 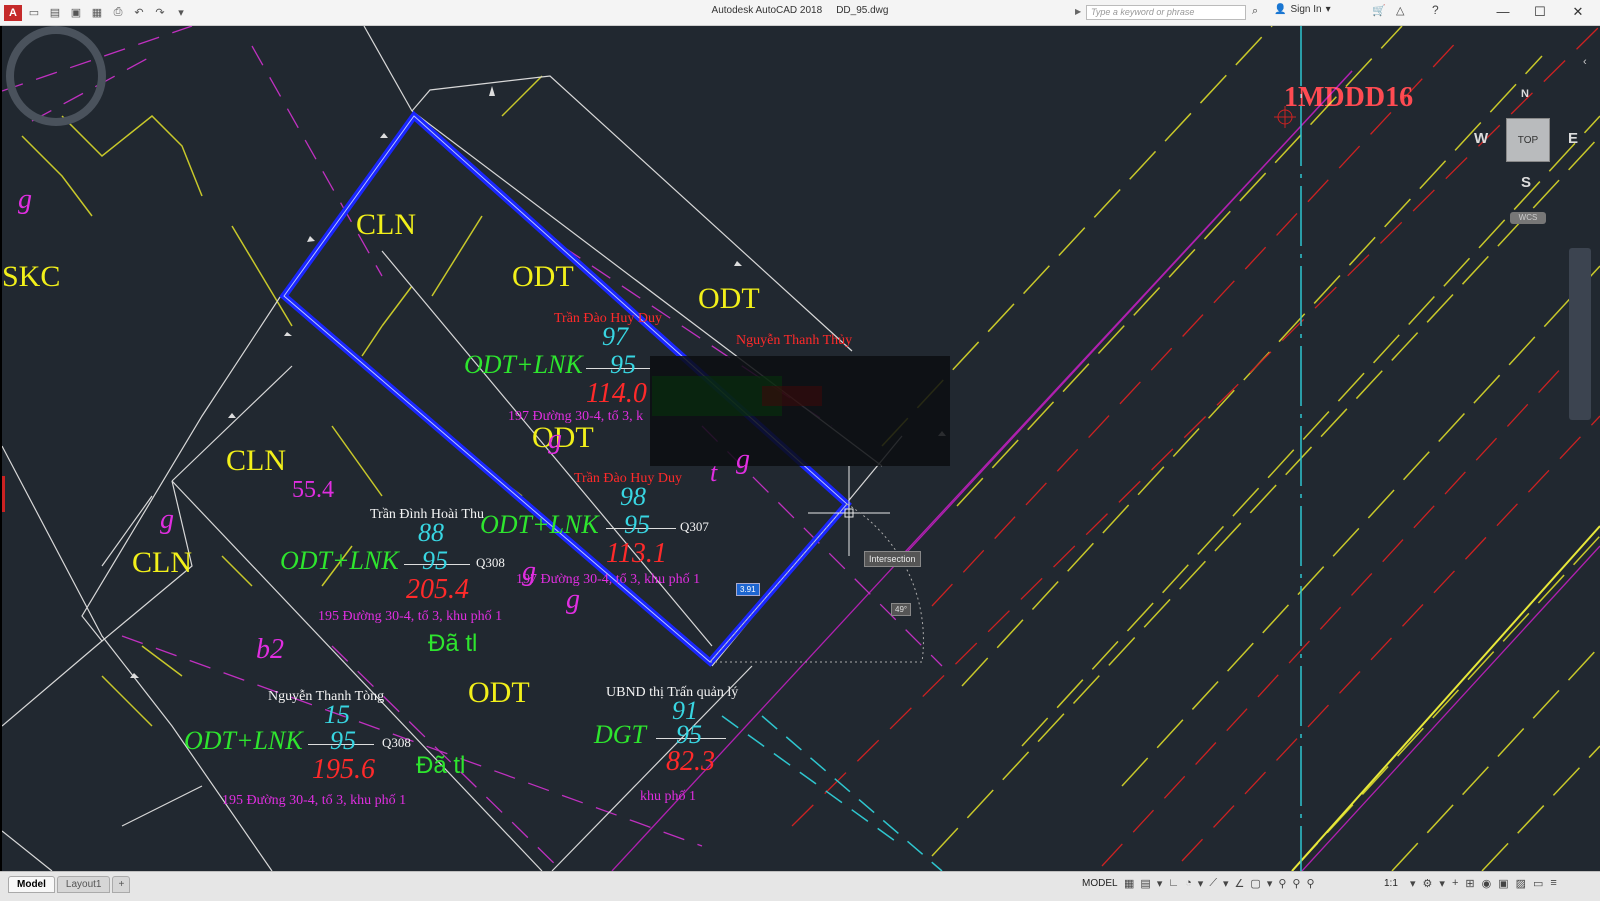 I want to click on saveas-icon: ▦, so click(x=97, y=13).